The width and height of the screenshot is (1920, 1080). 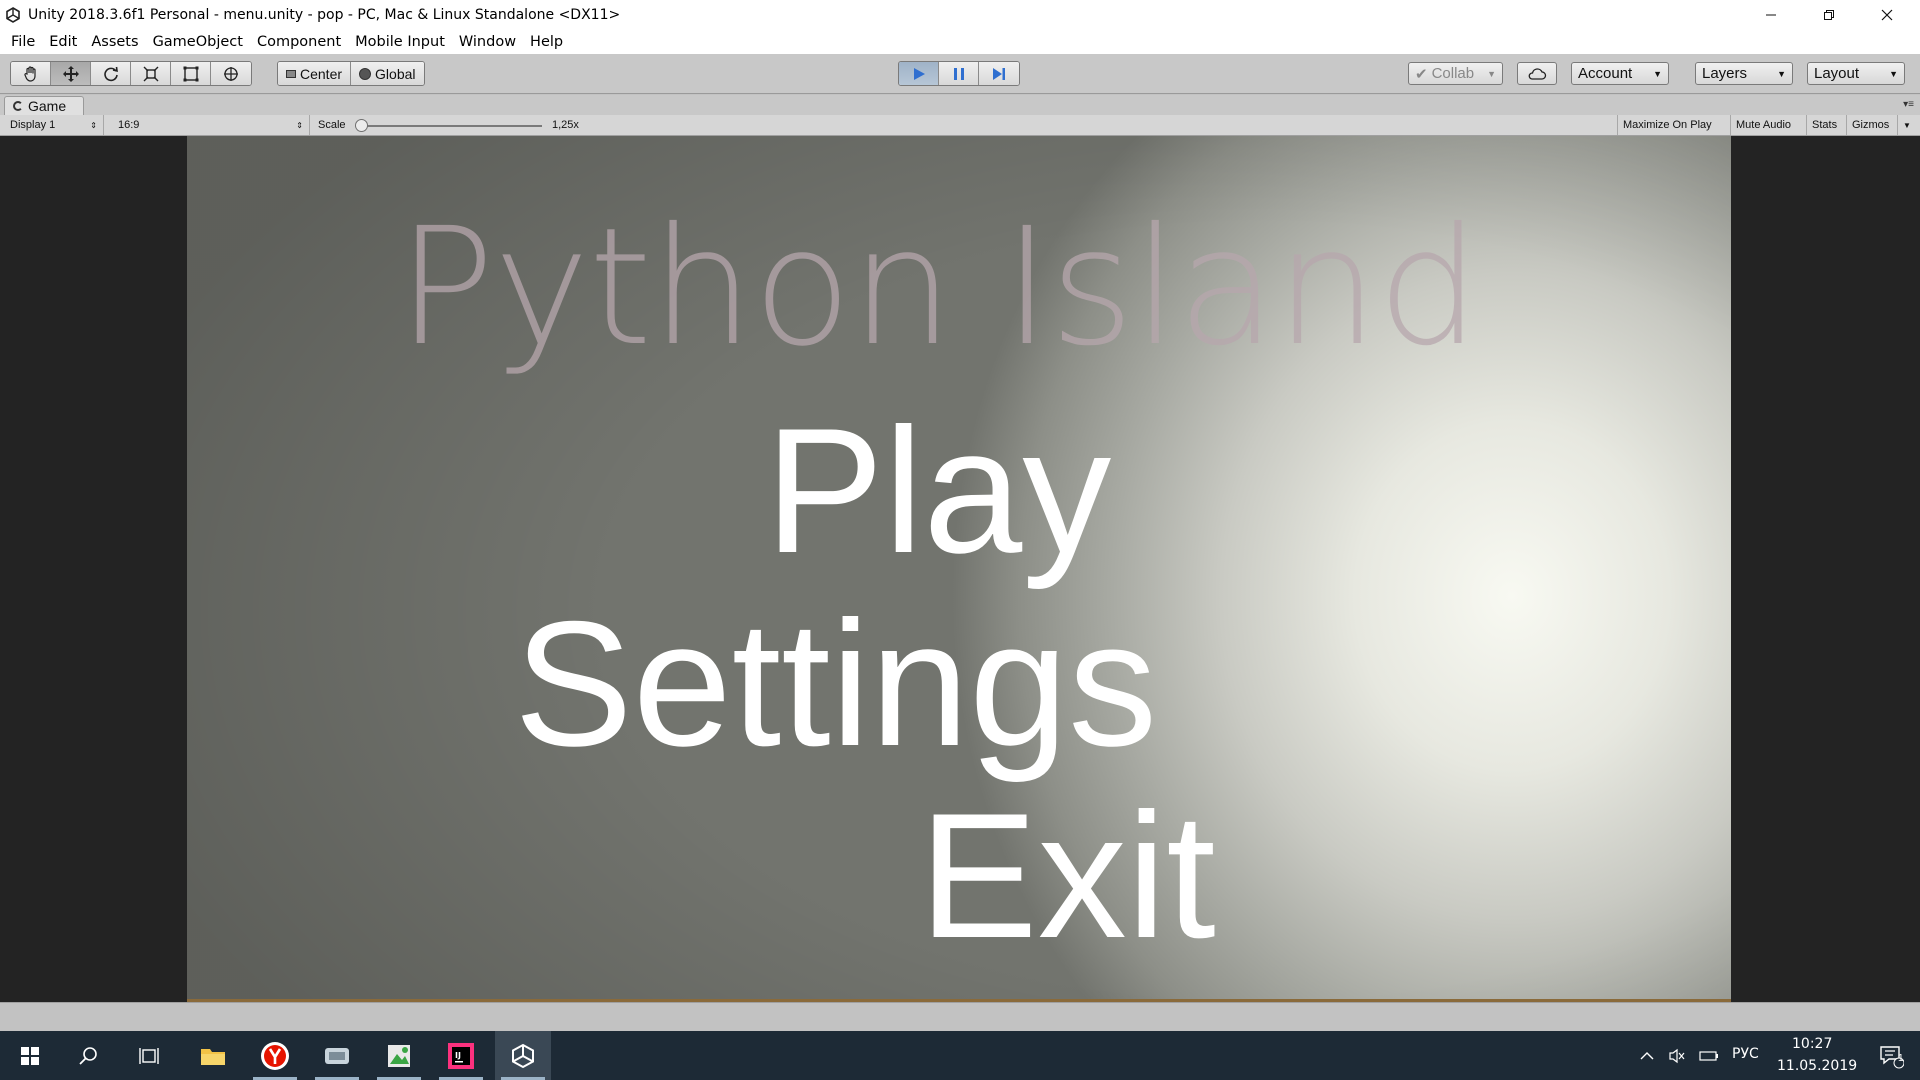 What do you see at coordinates (1667, 125) in the screenshot?
I see `maximize-on-play-toggle: Maximize On Play` at bounding box center [1667, 125].